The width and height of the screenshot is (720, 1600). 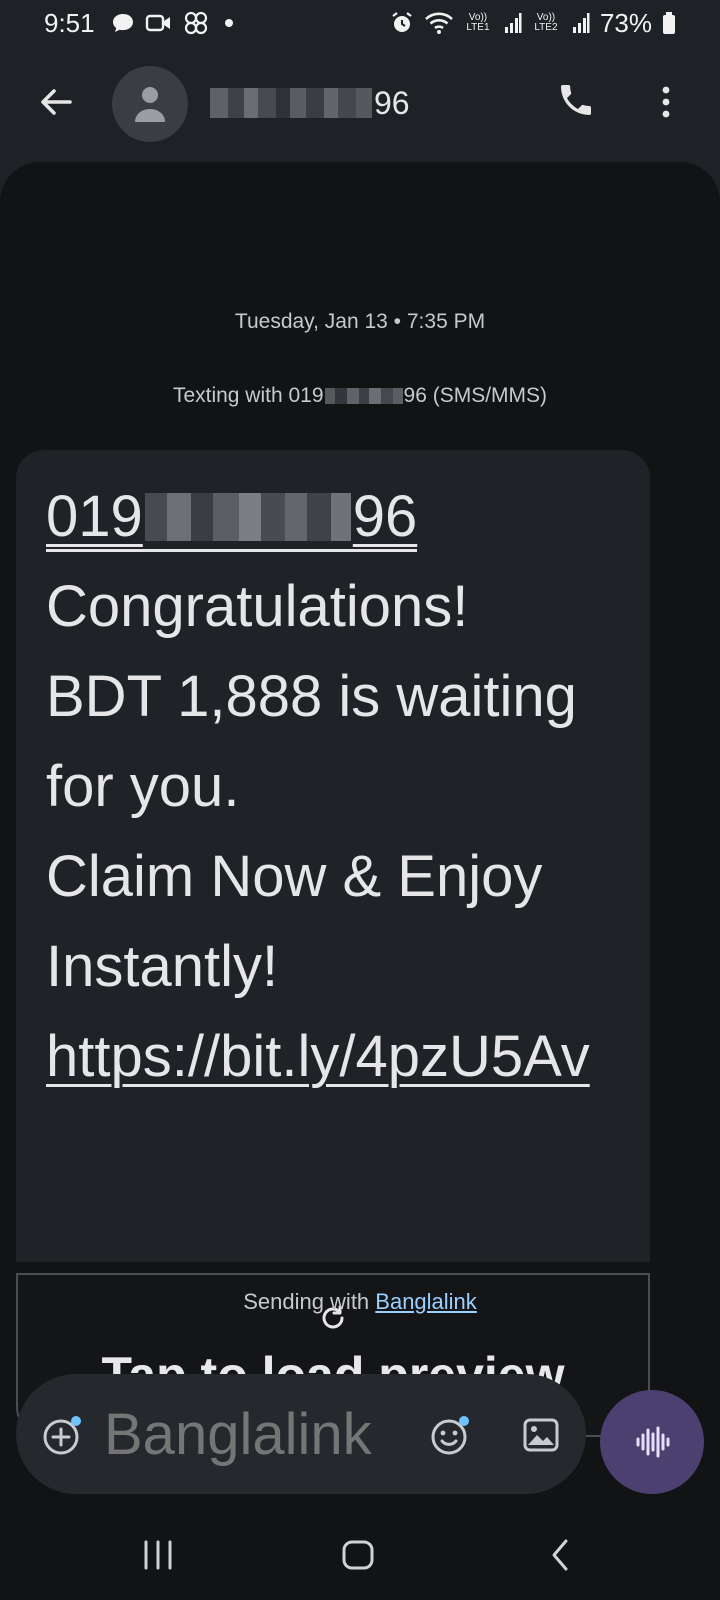 What do you see at coordinates (560, 1555) in the screenshot?
I see `chevron-left-icon` at bounding box center [560, 1555].